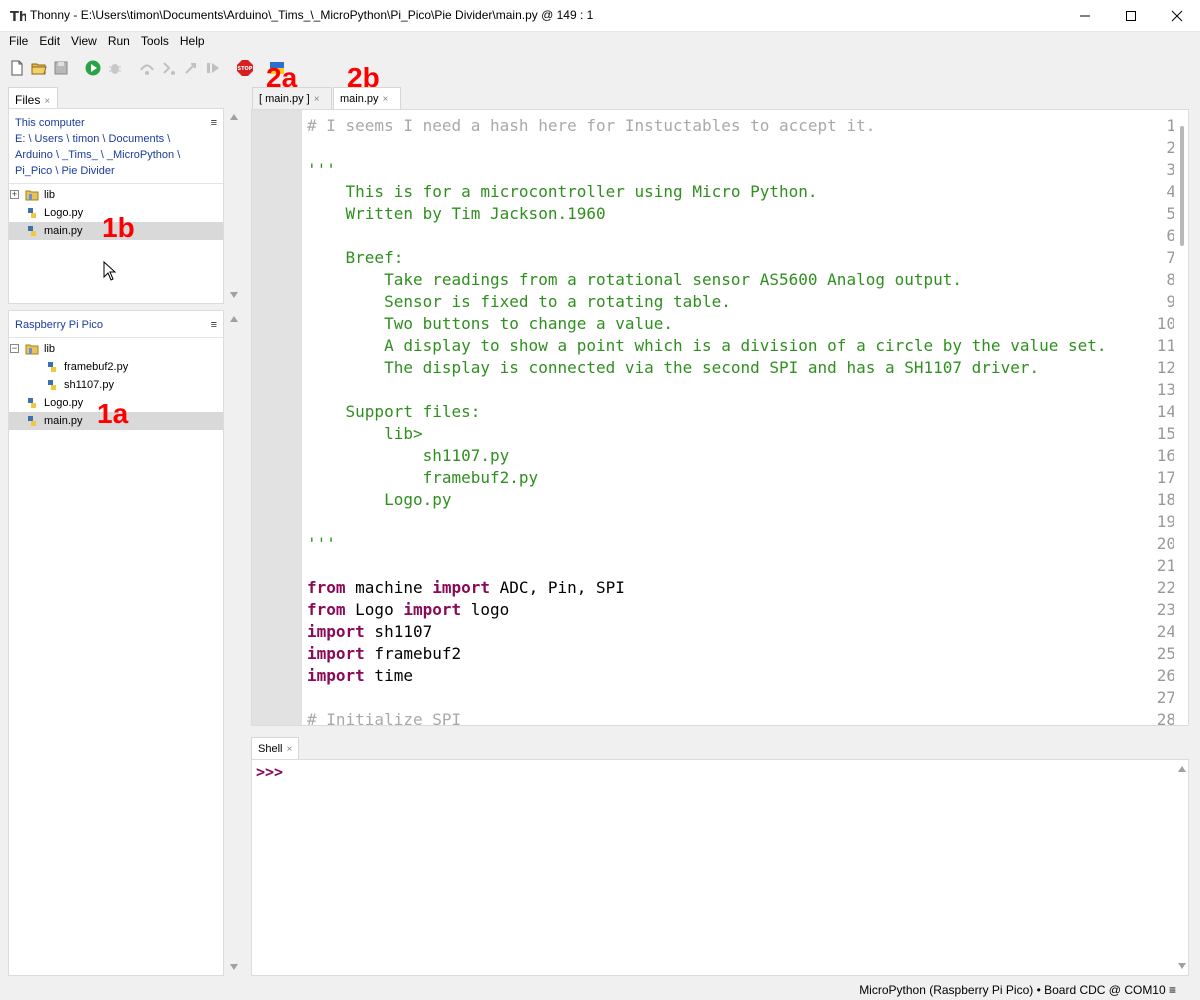 The image size is (1200, 1000). What do you see at coordinates (119, 42) in the screenshot?
I see `menu-run: Run` at bounding box center [119, 42].